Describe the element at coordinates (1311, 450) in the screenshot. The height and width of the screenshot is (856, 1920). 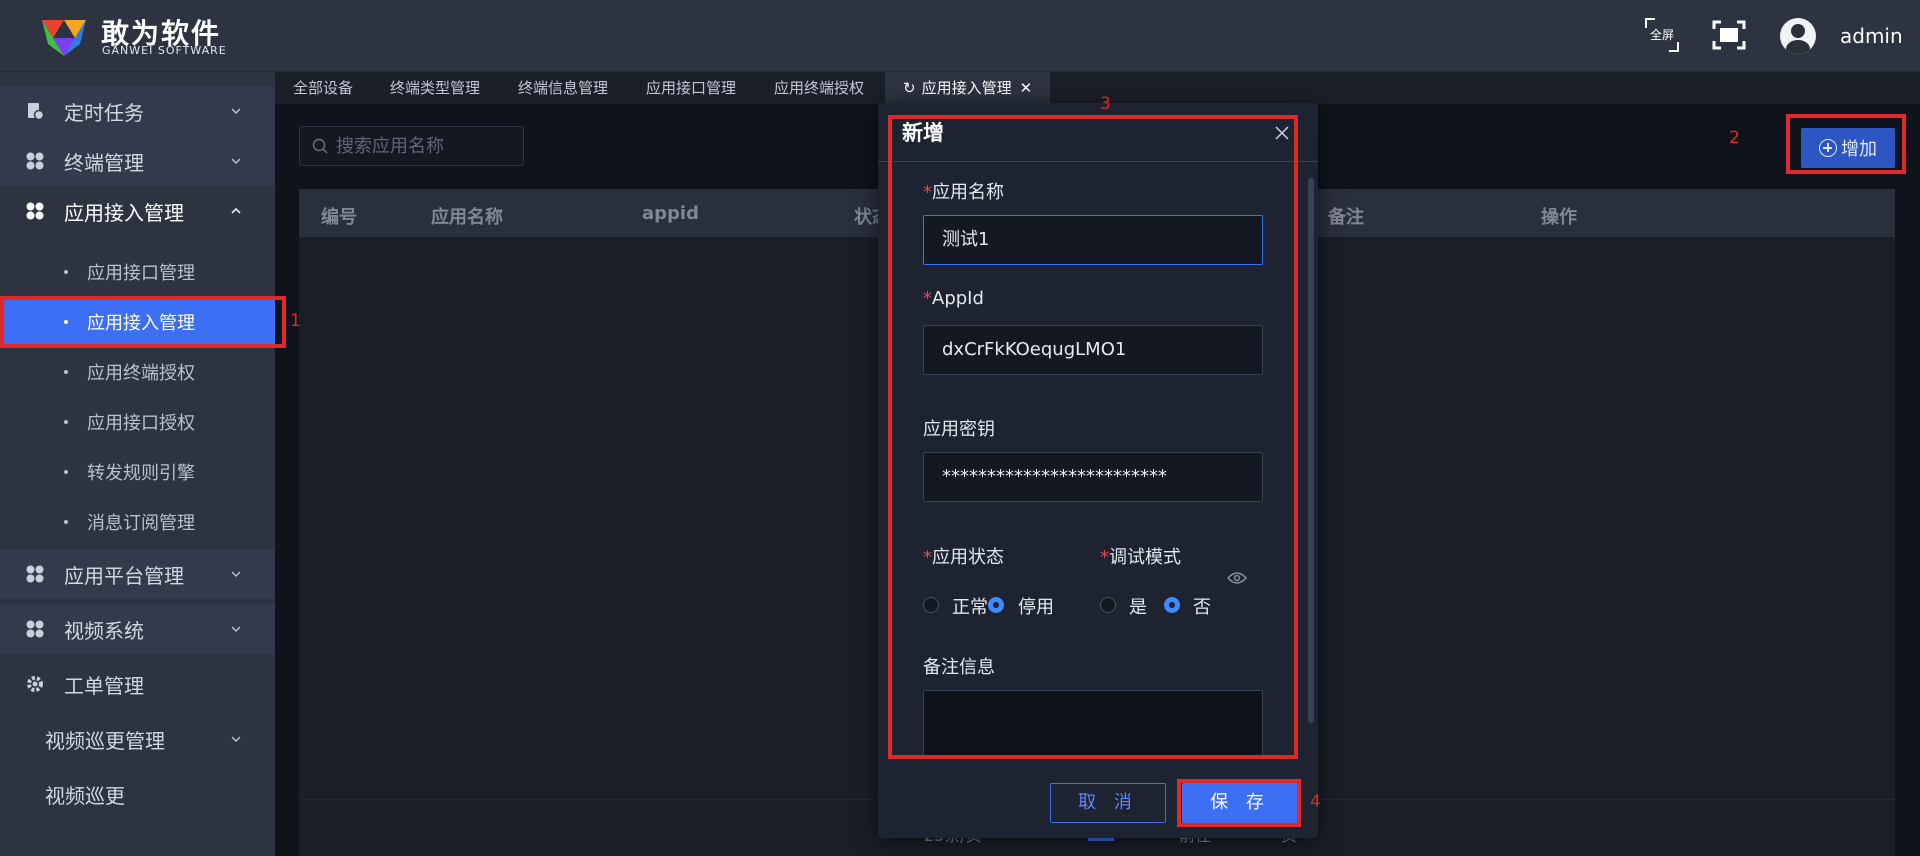
I see `scrollbar` at that location.